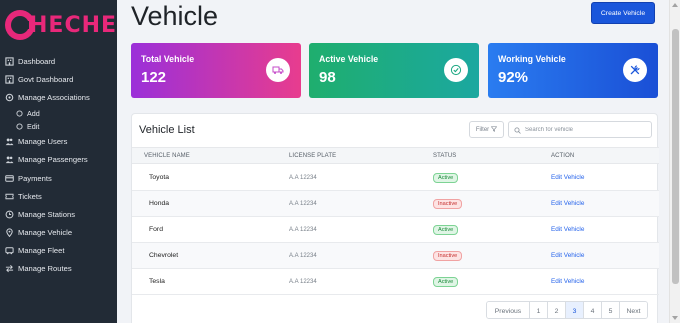 This screenshot has width=680, height=323. I want to click on brand-logo: HECHE, so click(61, 25).